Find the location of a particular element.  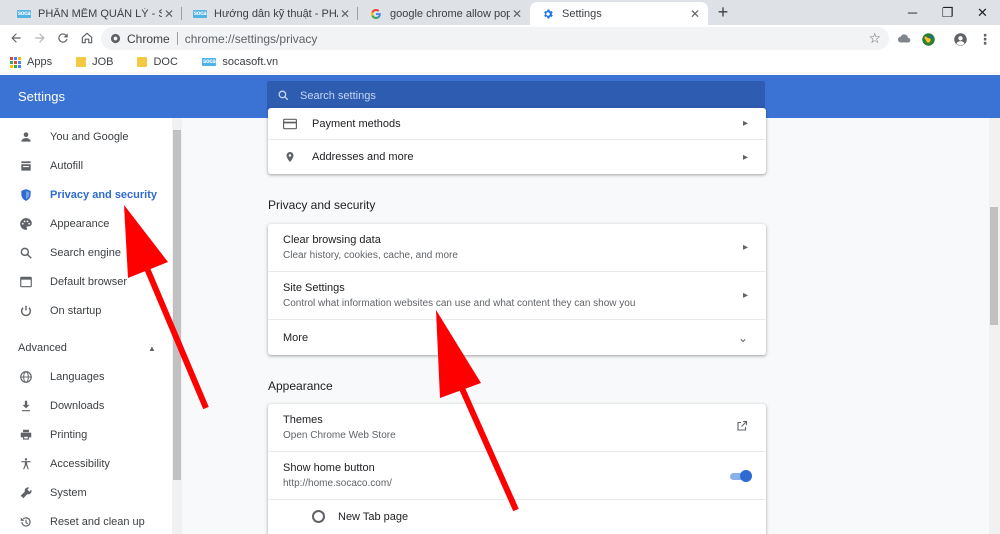

sidebar-item-you-and-google: You and Google is located at coordinates (85, 136).